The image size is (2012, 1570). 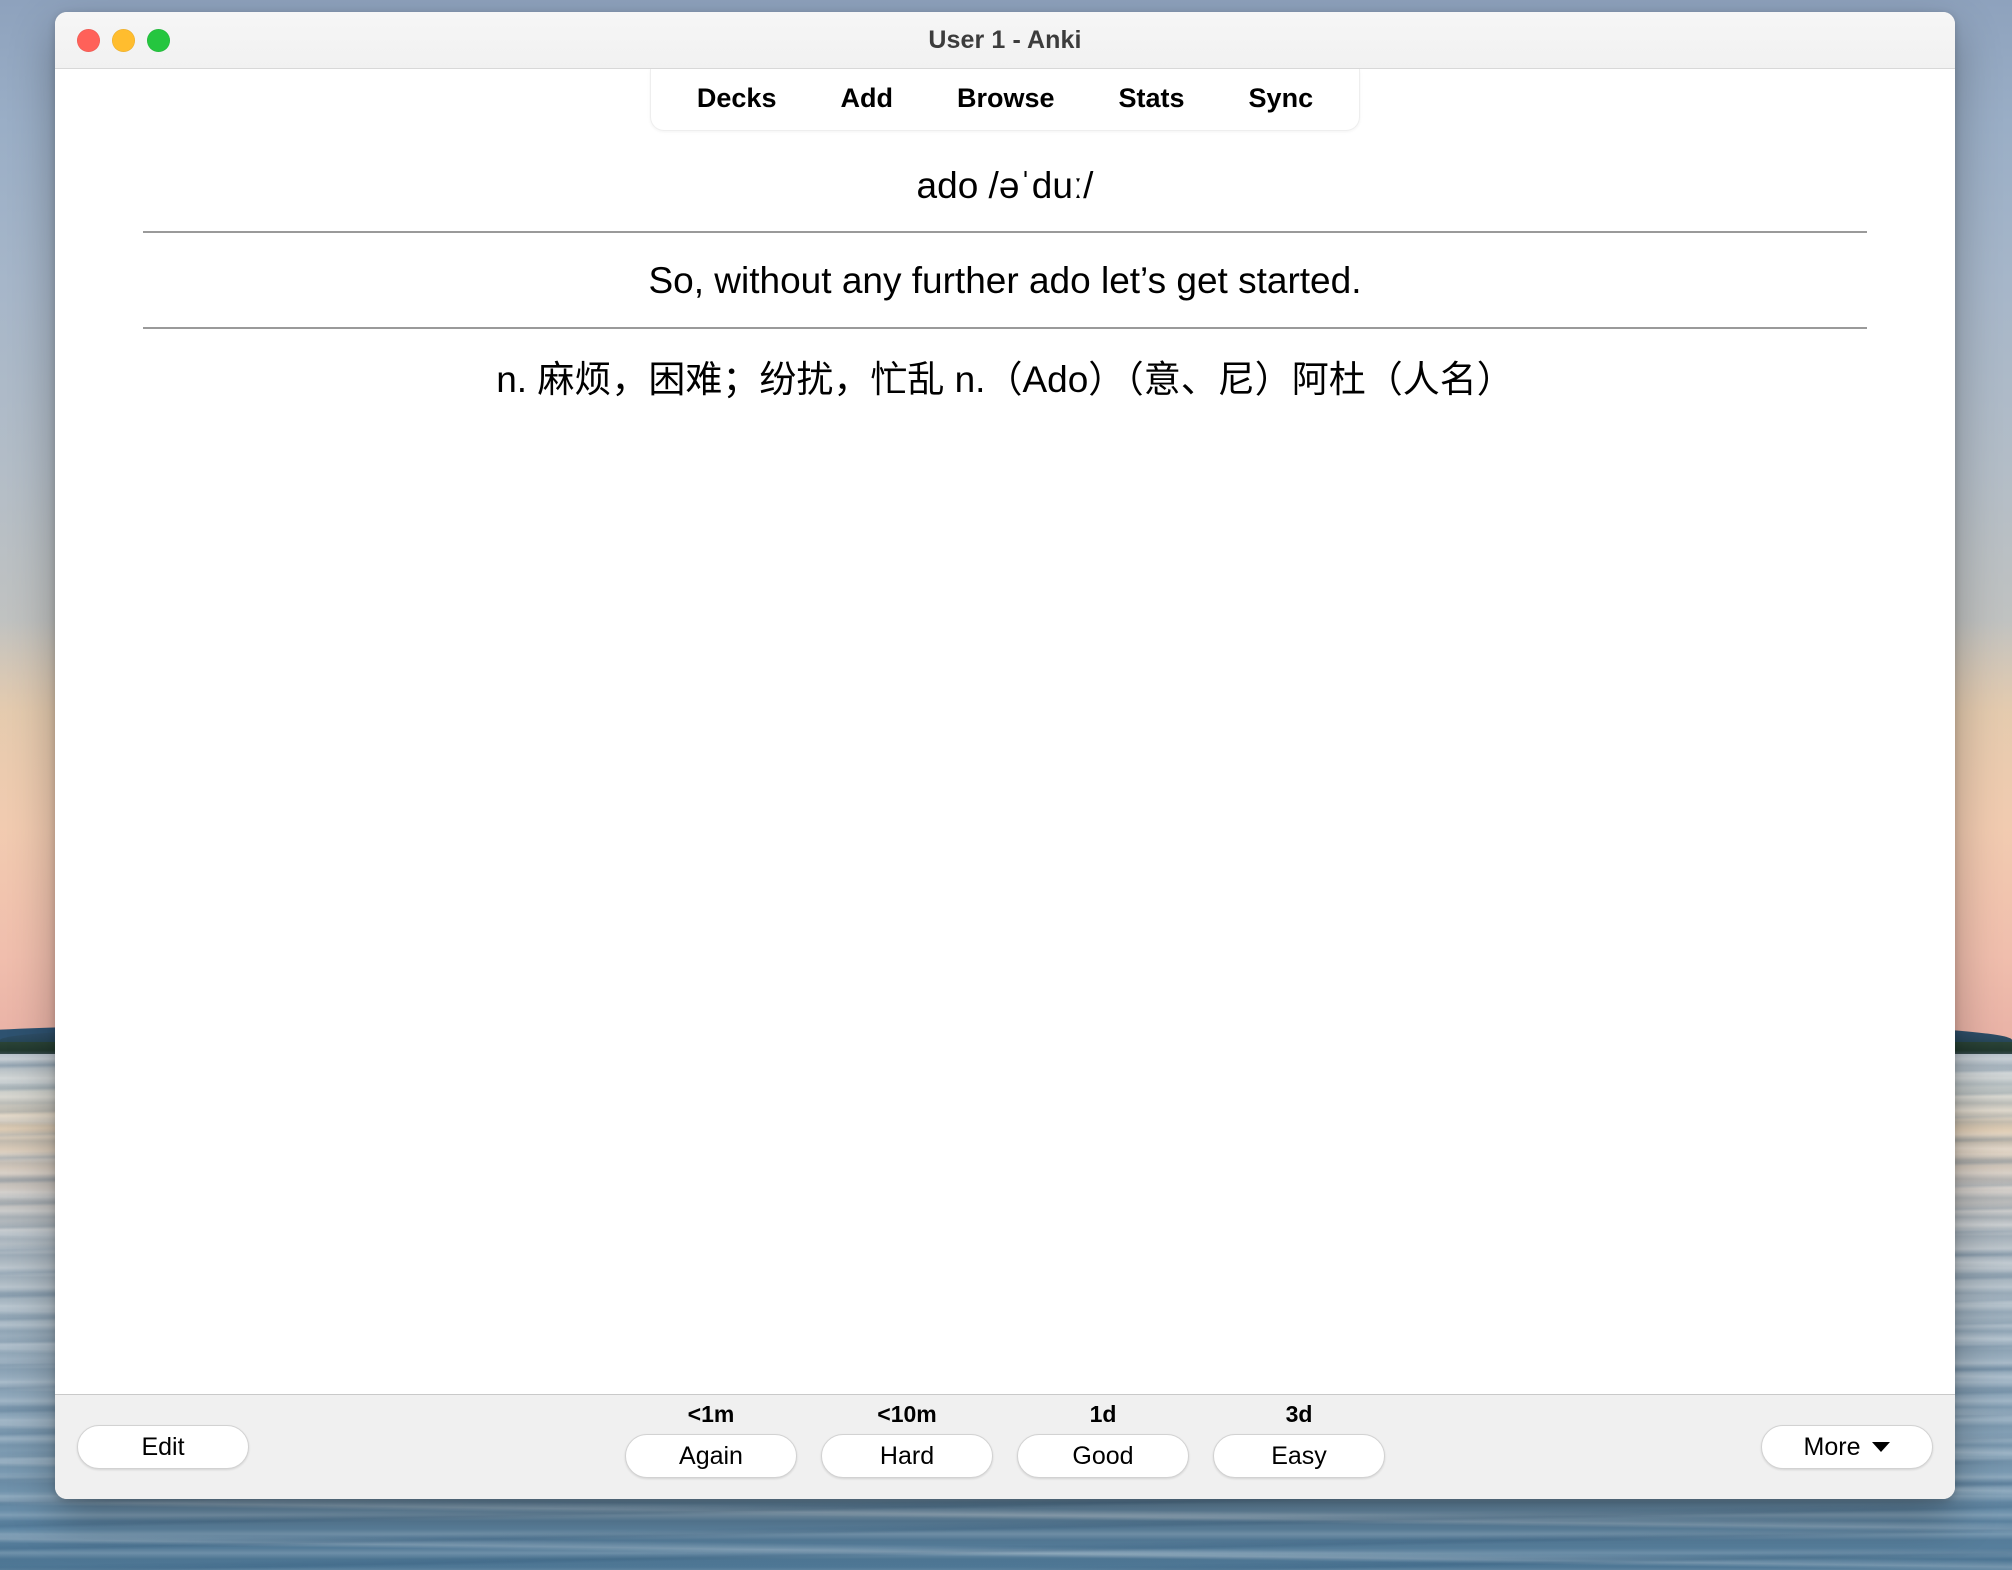 I want to click on answer-hard: <10m Hard, so click(x=907, y=1439).